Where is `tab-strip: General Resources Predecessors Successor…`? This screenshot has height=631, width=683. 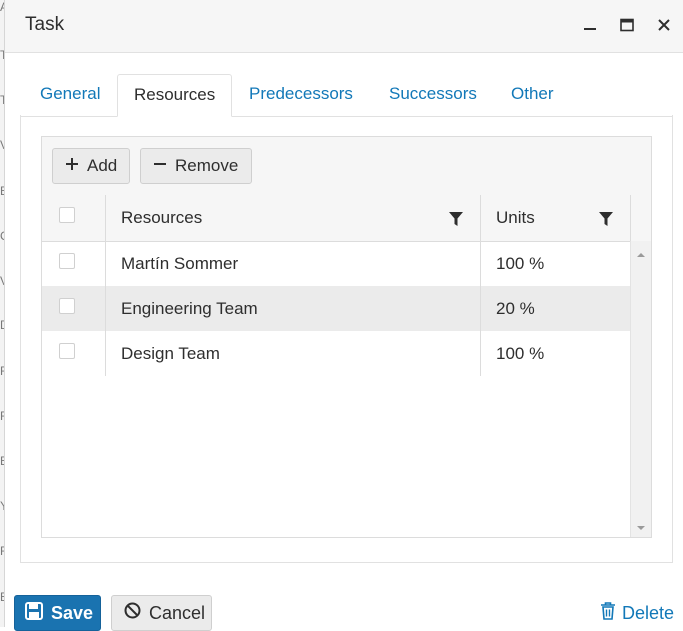 tab-strip: General Resources Predecessors Successor… is located at coordinates (346, 95).